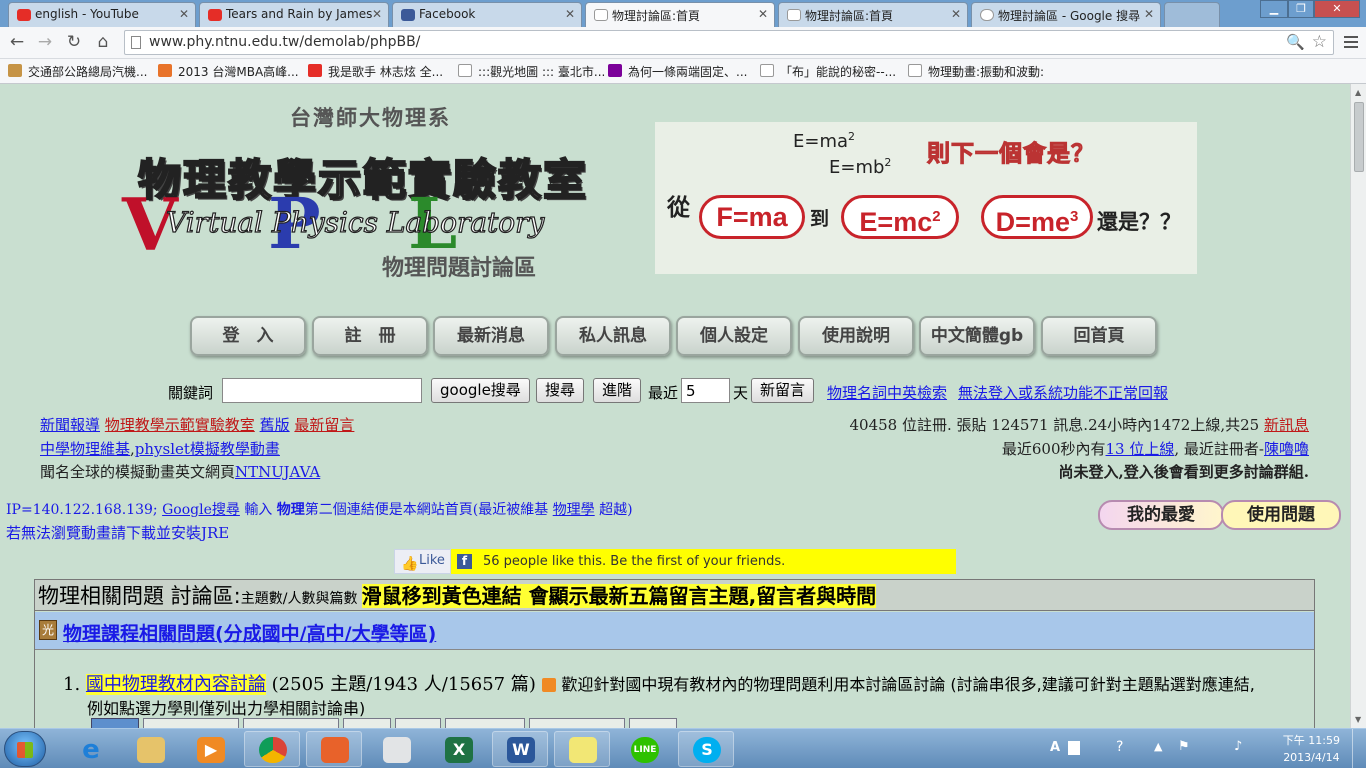 The width and height of the screenshot is (1366, 768). What do you see at coordinates (1119, 747) in the screenshot?
I see `help-icon: ?` at bounding box center [1119, 747].